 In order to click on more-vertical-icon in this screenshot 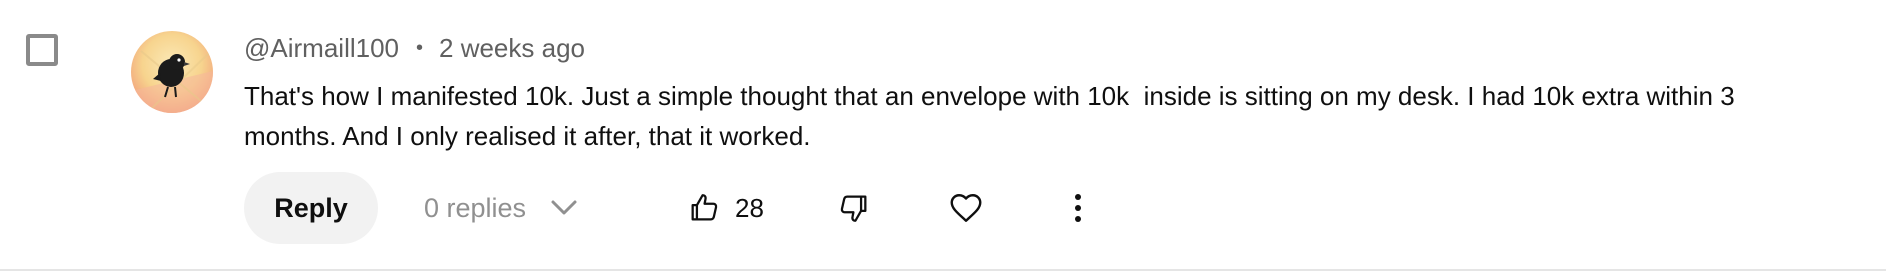, I will do `click(1078, 208)`.